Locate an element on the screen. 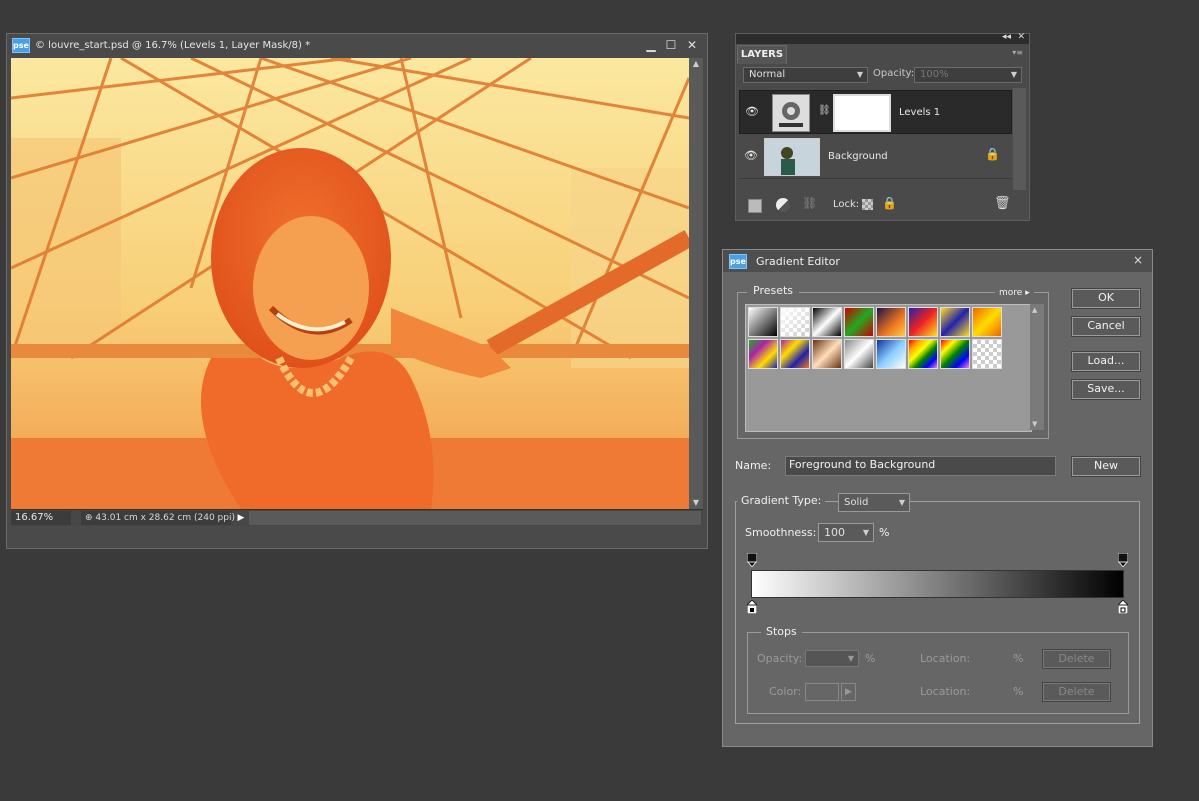  vertical-scrollbar: ▲ ▼ is located at coordinates (696, 283).